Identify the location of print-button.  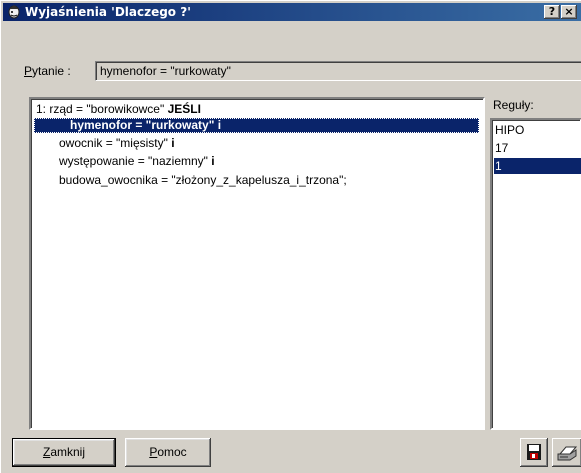
(566, 452).